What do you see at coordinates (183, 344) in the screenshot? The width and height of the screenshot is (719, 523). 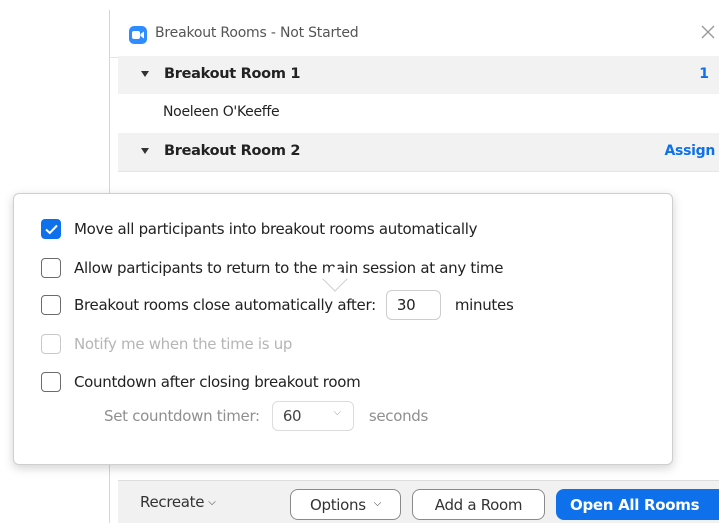 I see `notify-label: Notify me when the time is up` at bounding box center [183, 344].